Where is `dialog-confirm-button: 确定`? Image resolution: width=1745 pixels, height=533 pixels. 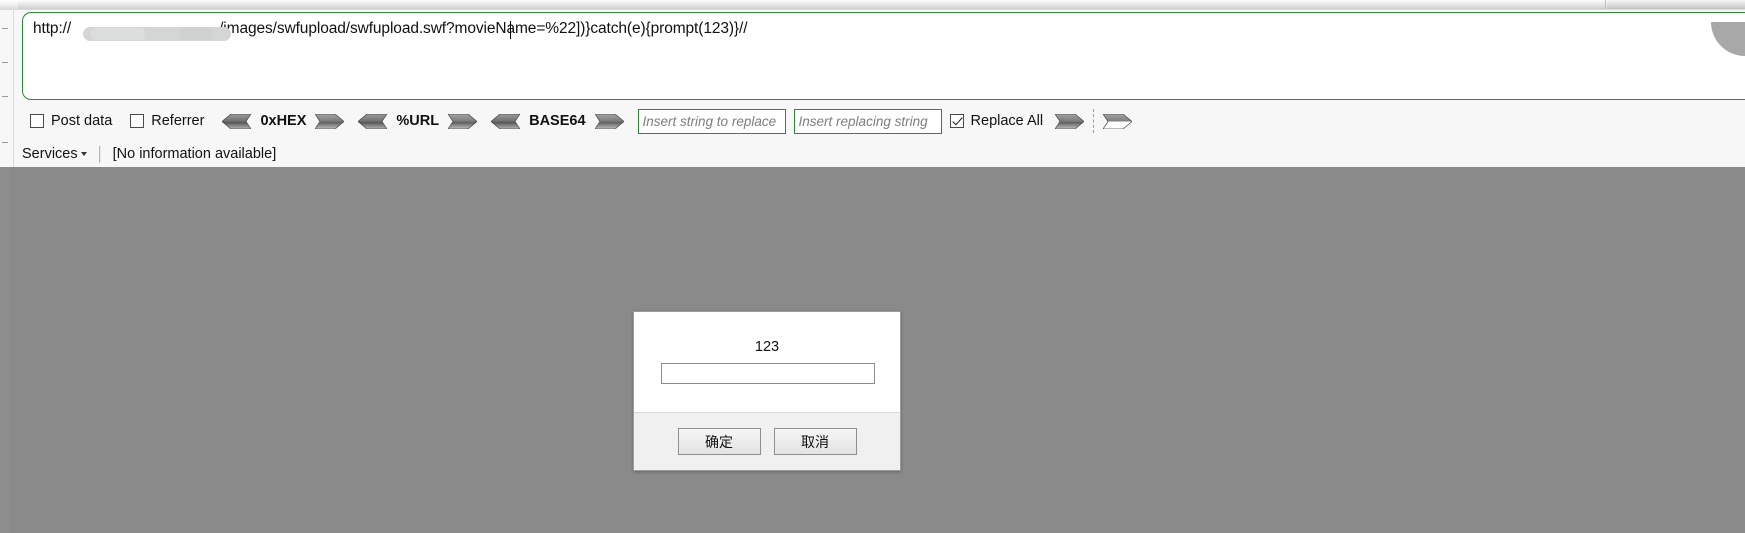 dialog-confirm-button: 确定 is located at coordinates (719, 441).